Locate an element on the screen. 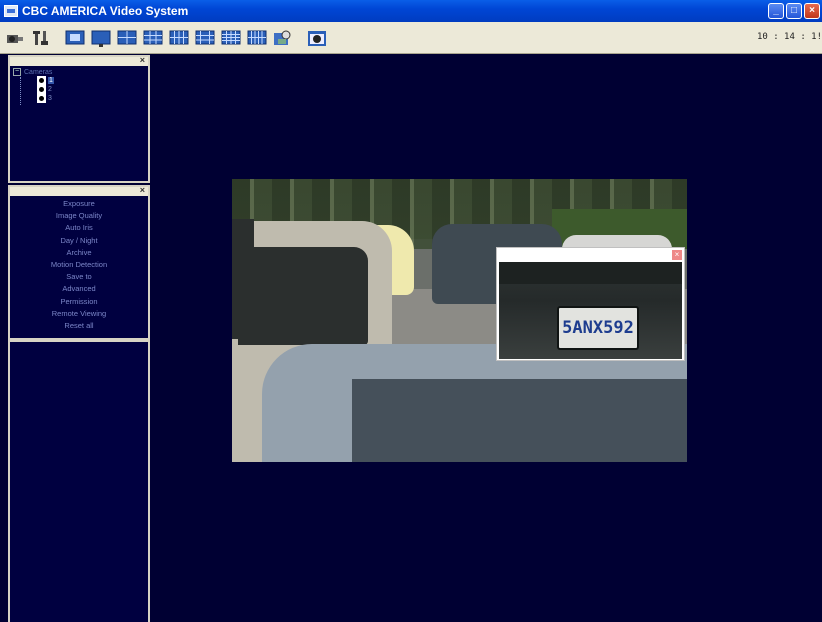  camera-tree-root: − Cameras is located at coordinates (80, 72).